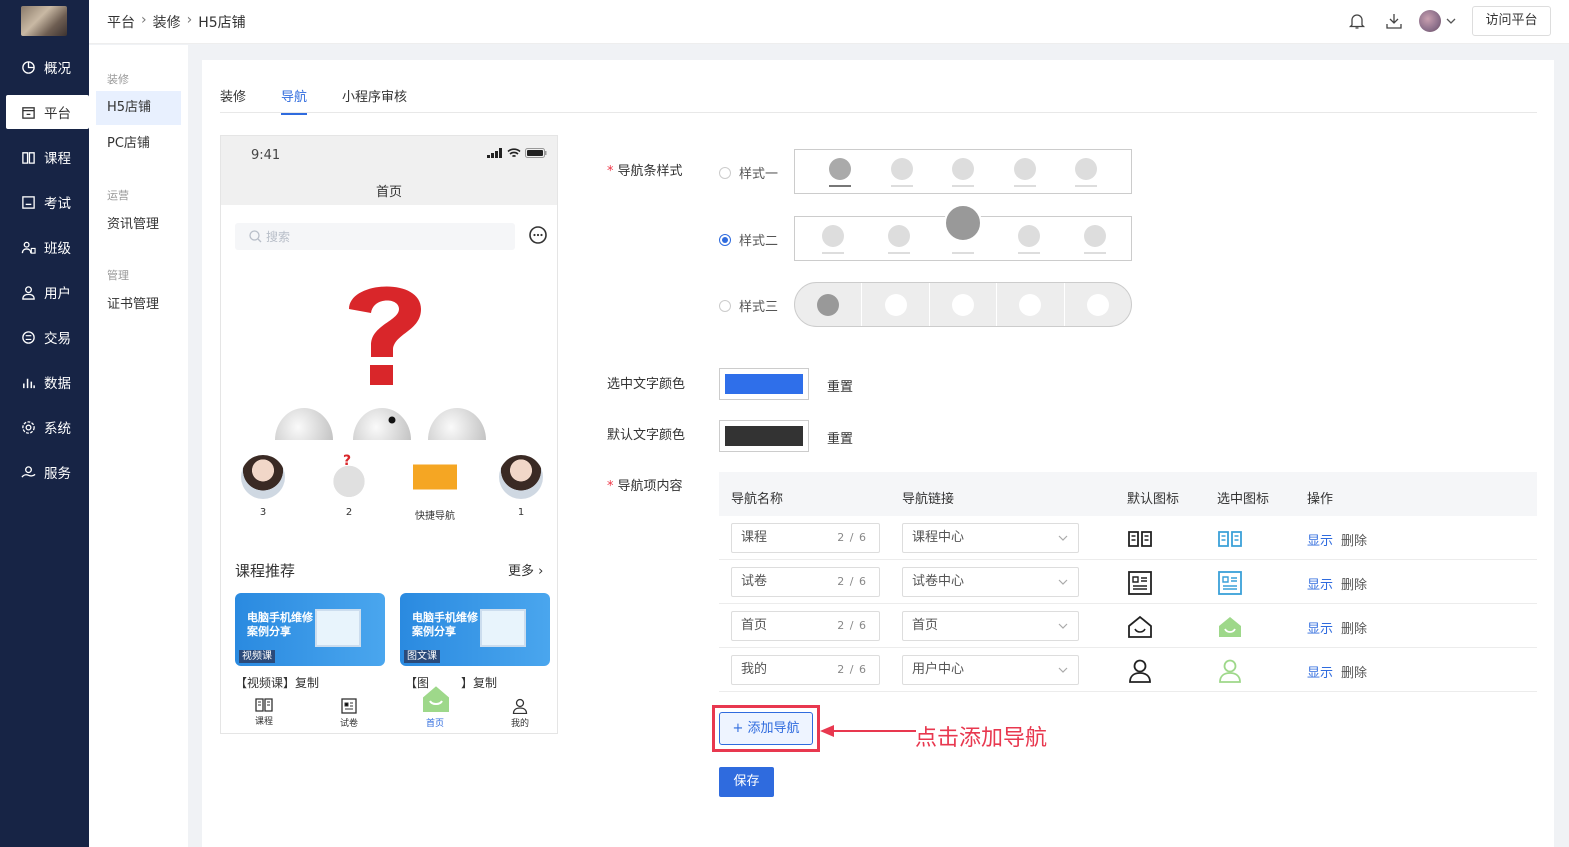  I want to click on avatar, so click(1430, 21).